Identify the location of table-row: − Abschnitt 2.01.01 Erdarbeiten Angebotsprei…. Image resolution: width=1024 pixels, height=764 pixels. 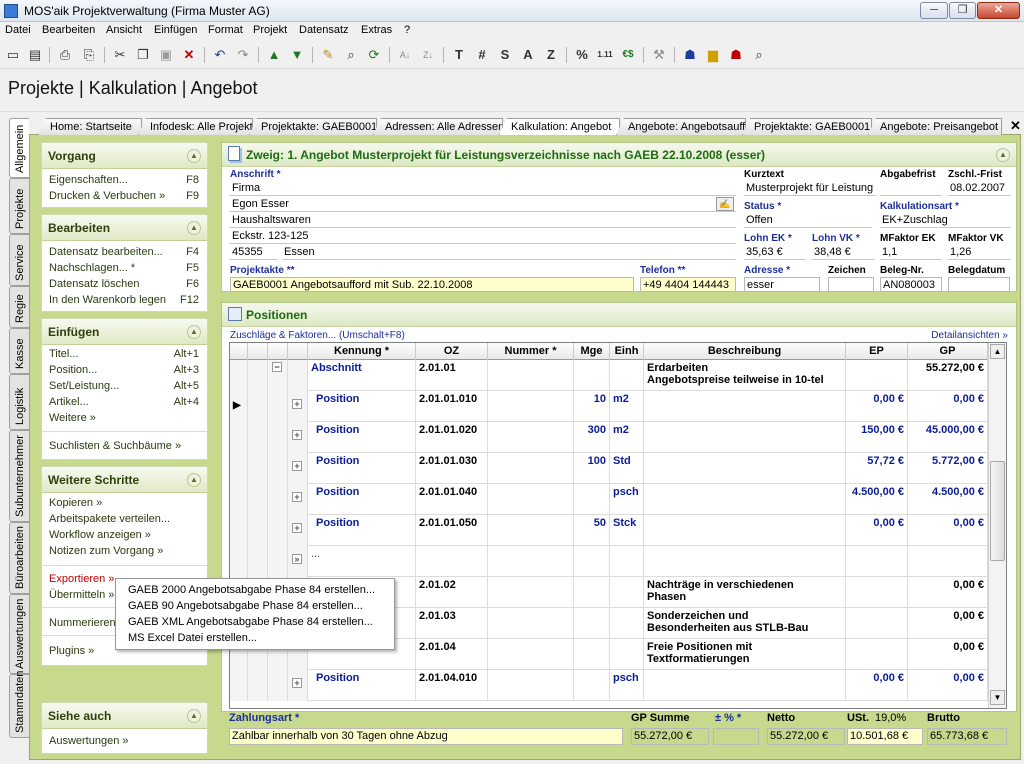
(609, 375).